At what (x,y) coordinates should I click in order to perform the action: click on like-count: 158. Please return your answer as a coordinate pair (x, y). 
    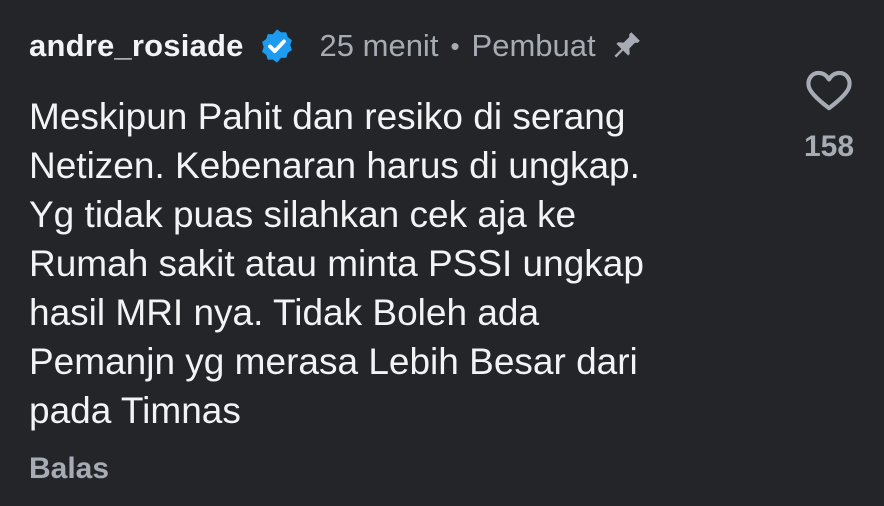
    Looking at the image, I should click on (829, 146).